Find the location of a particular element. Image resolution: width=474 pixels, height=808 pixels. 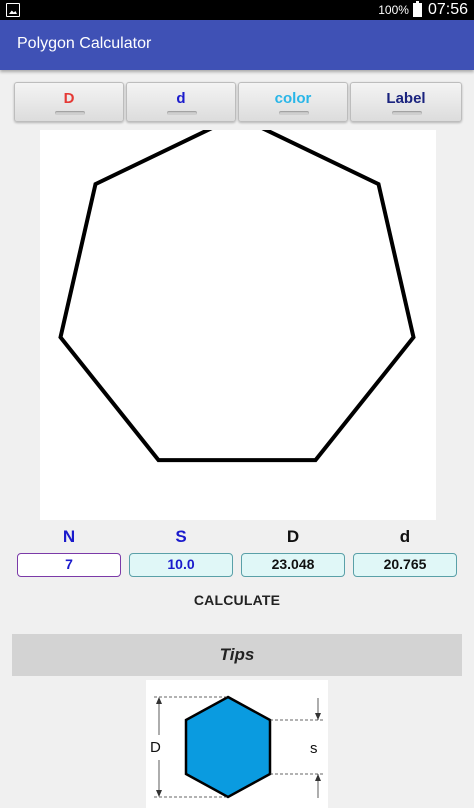

toggle-big-d-label: D is located at coordinates (69, 98).